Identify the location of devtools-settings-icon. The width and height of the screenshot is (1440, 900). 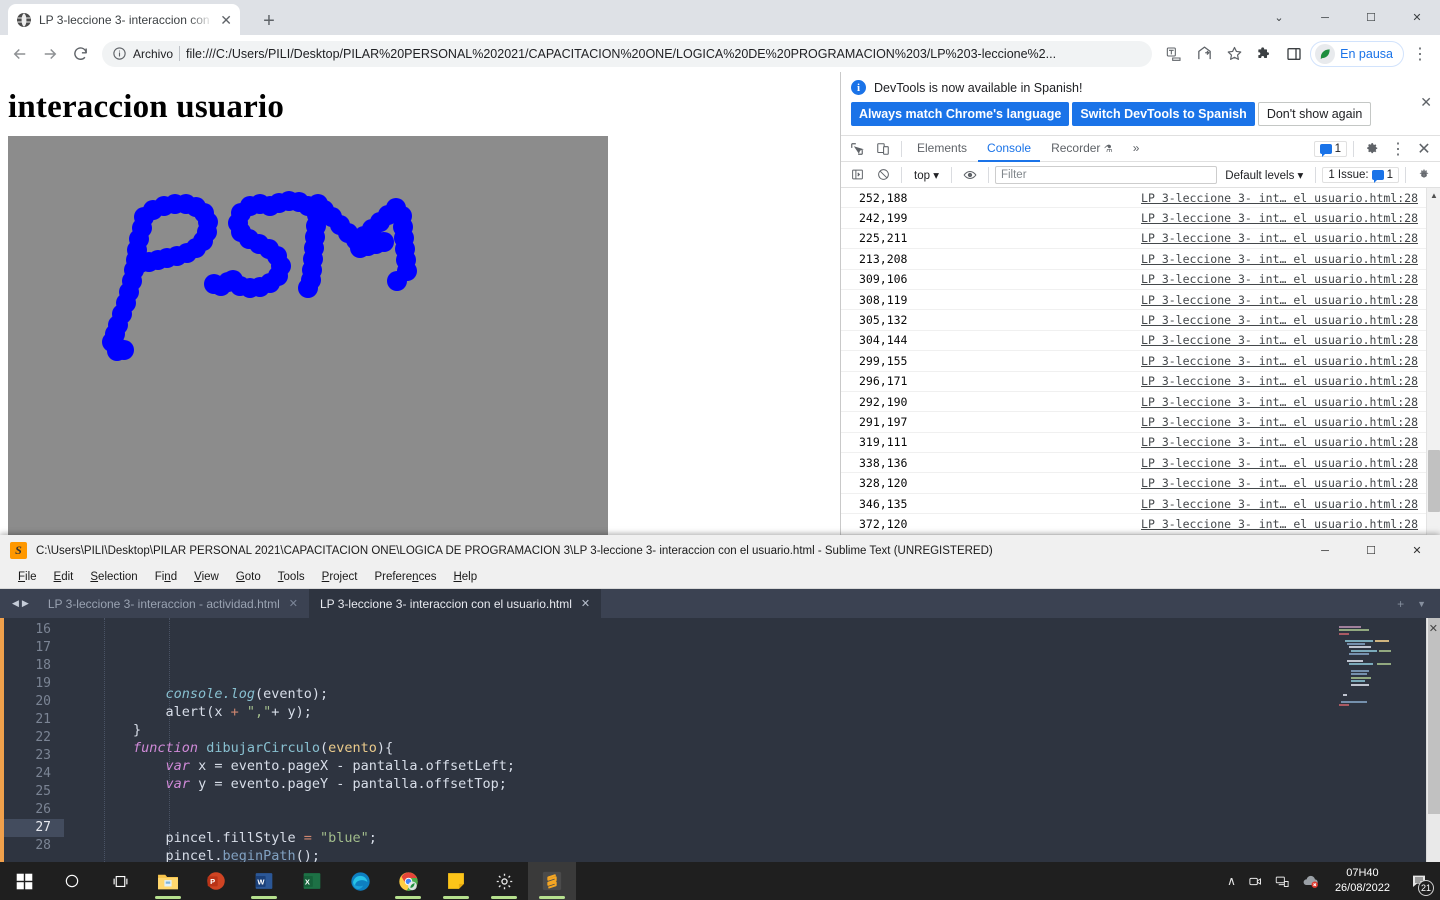
(1372, 149).